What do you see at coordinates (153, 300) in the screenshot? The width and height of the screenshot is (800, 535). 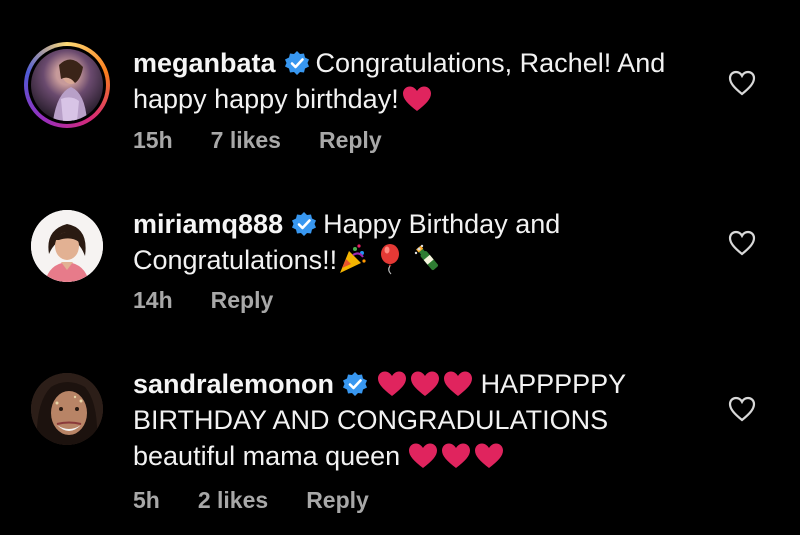 I see `comment-time: 14h` at bounding box center [153, 300].